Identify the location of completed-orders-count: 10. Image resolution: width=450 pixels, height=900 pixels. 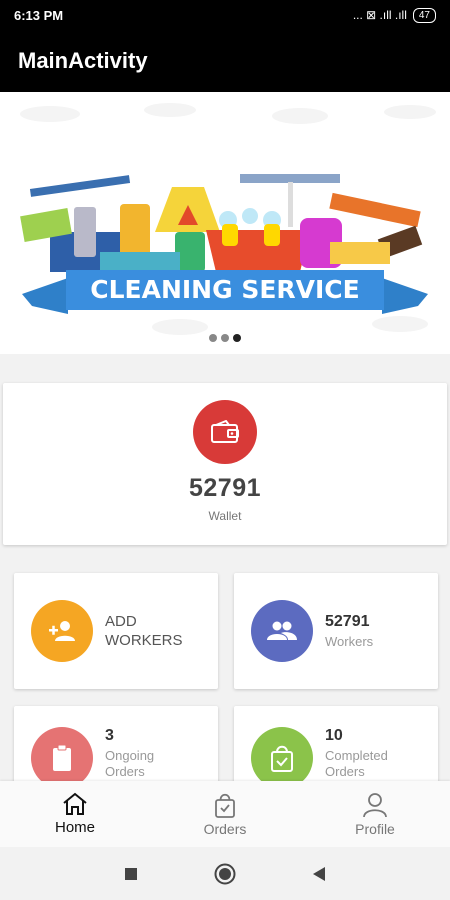
(334, 735).